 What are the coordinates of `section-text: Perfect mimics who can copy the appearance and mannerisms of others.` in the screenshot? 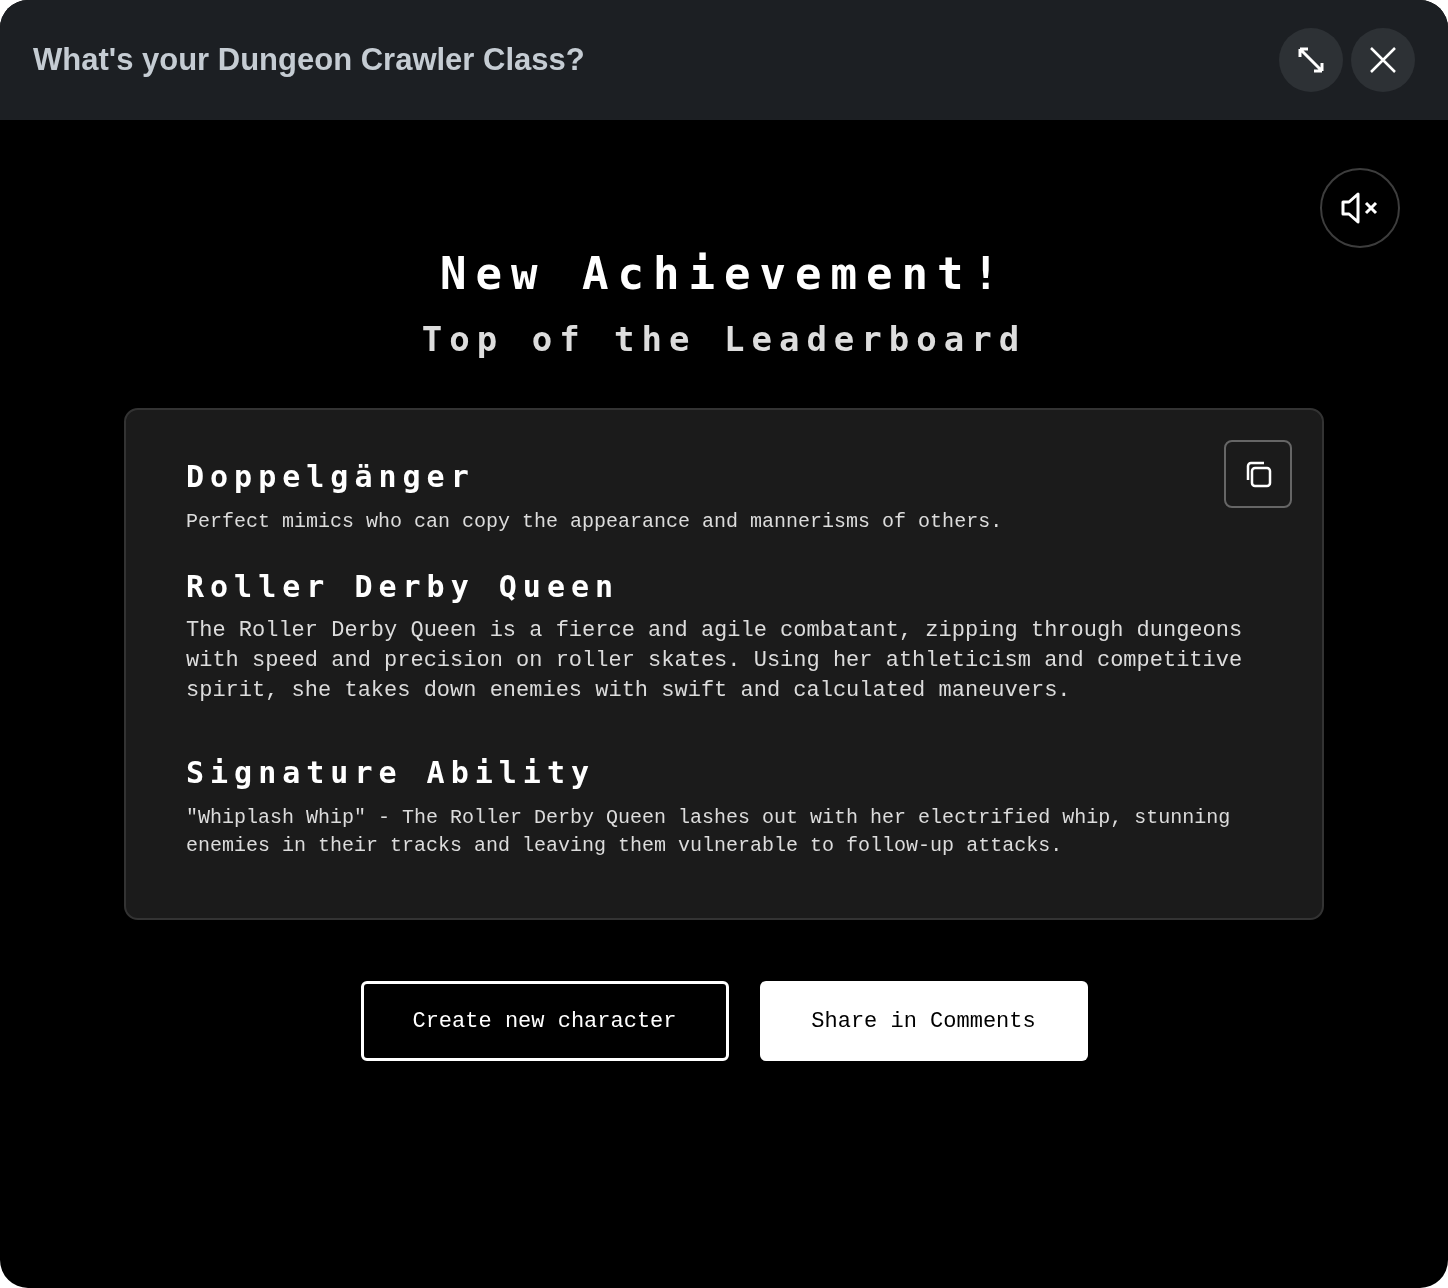 It's located at (595, 522).